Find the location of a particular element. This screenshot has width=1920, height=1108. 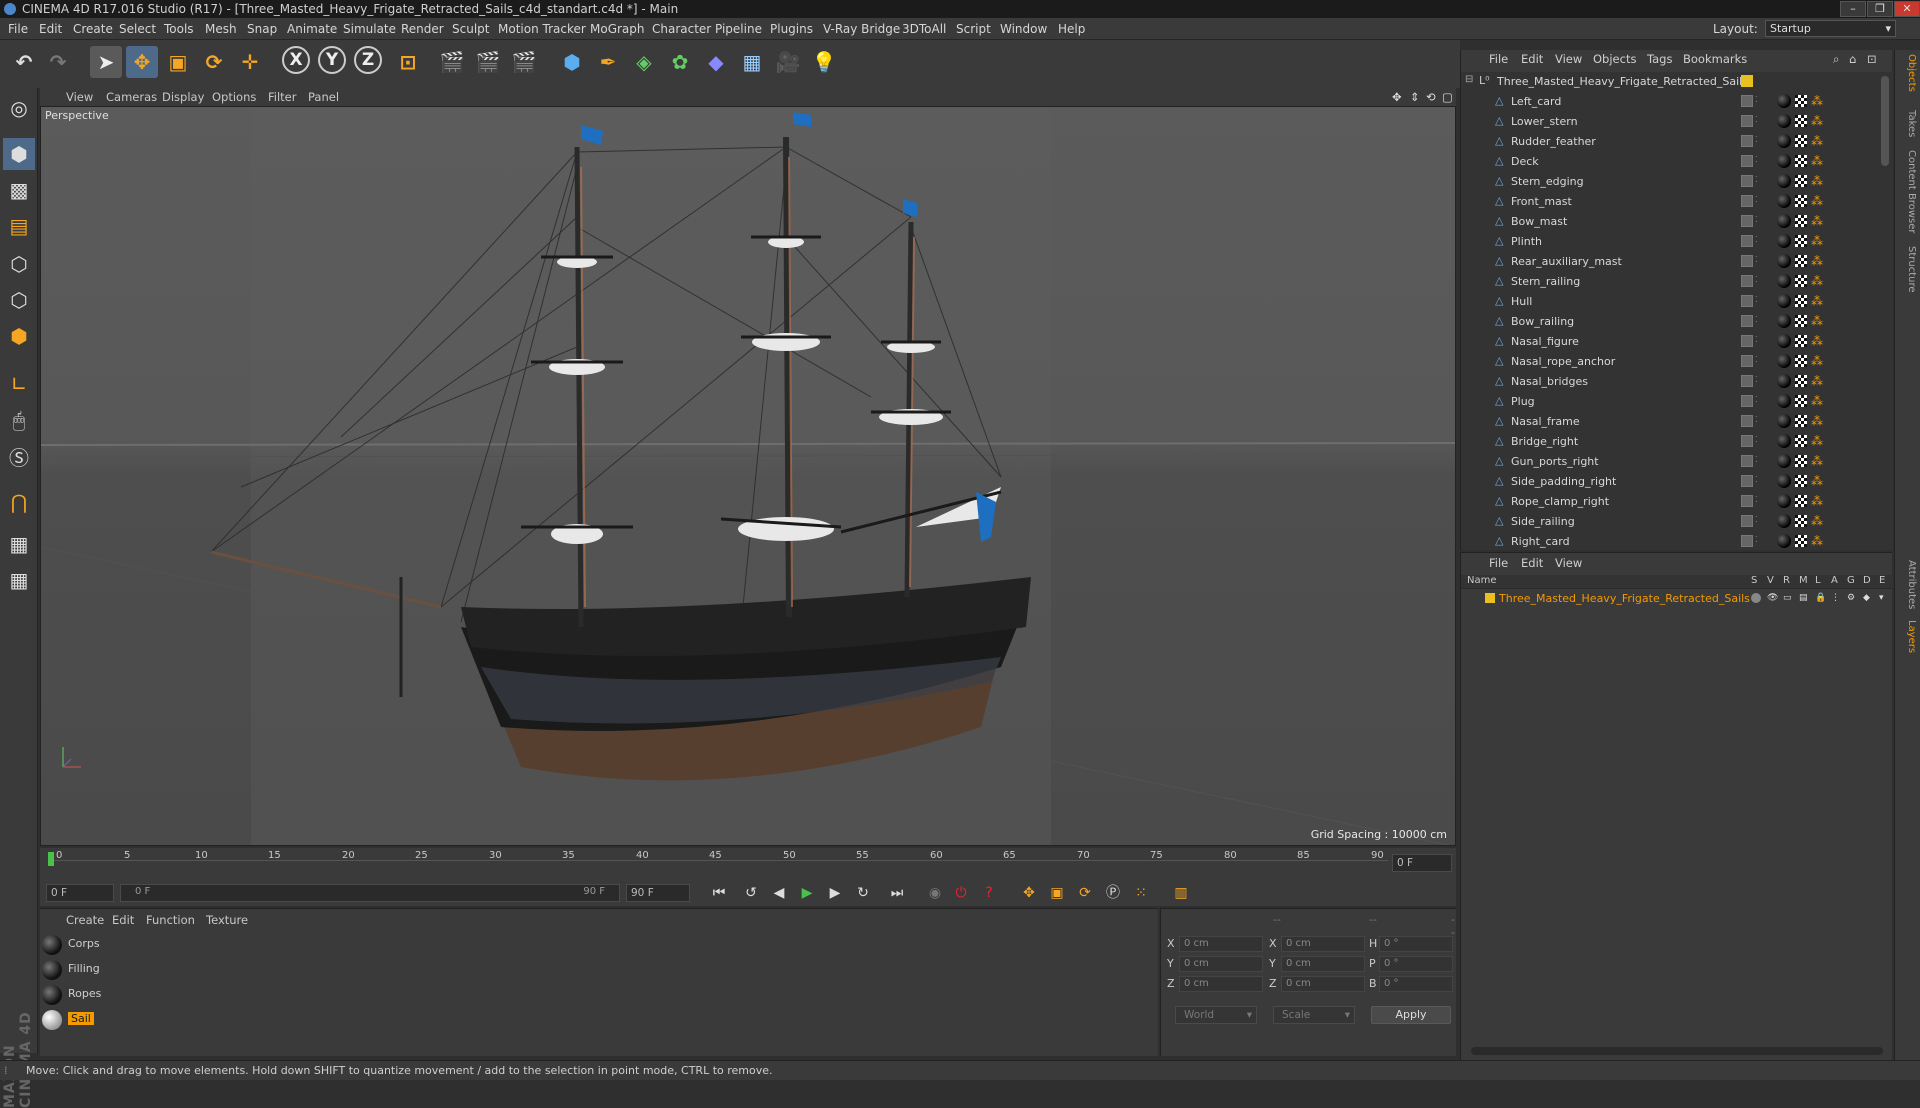

viewport-maximize-icon: ▢ is located at coordinates (1447, 97).